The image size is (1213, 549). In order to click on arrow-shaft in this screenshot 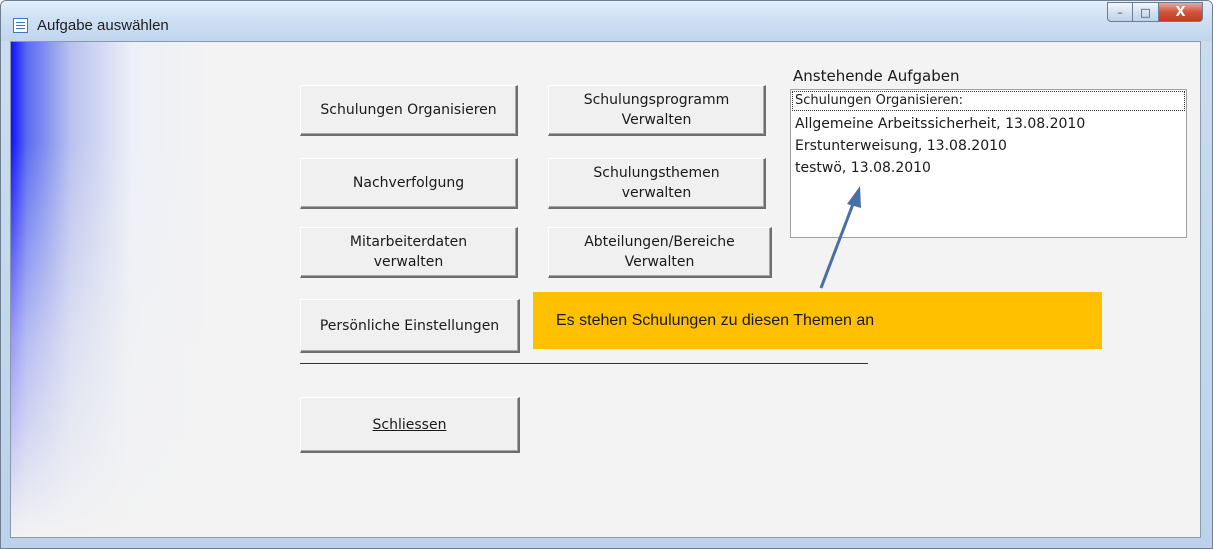, I will do `click(837, 246)`.